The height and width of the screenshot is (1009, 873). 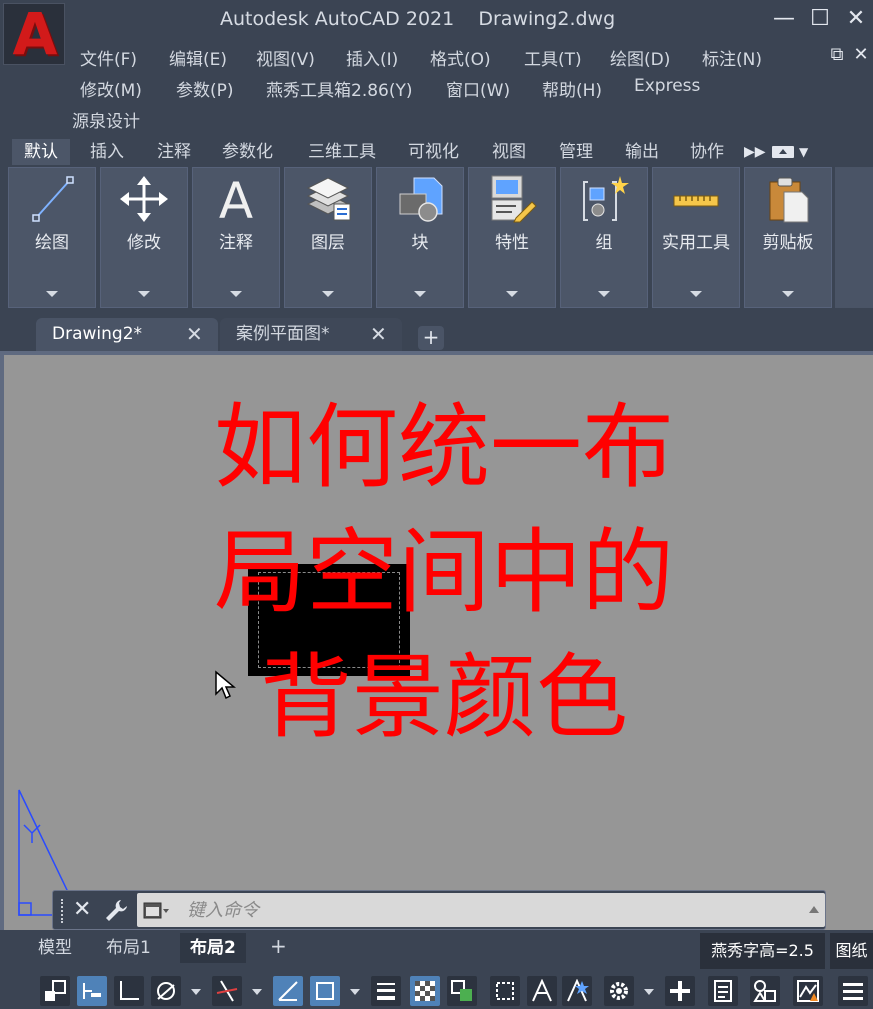 I want to click on menu-parametric: 参数(P), so click(x=205, y=88).